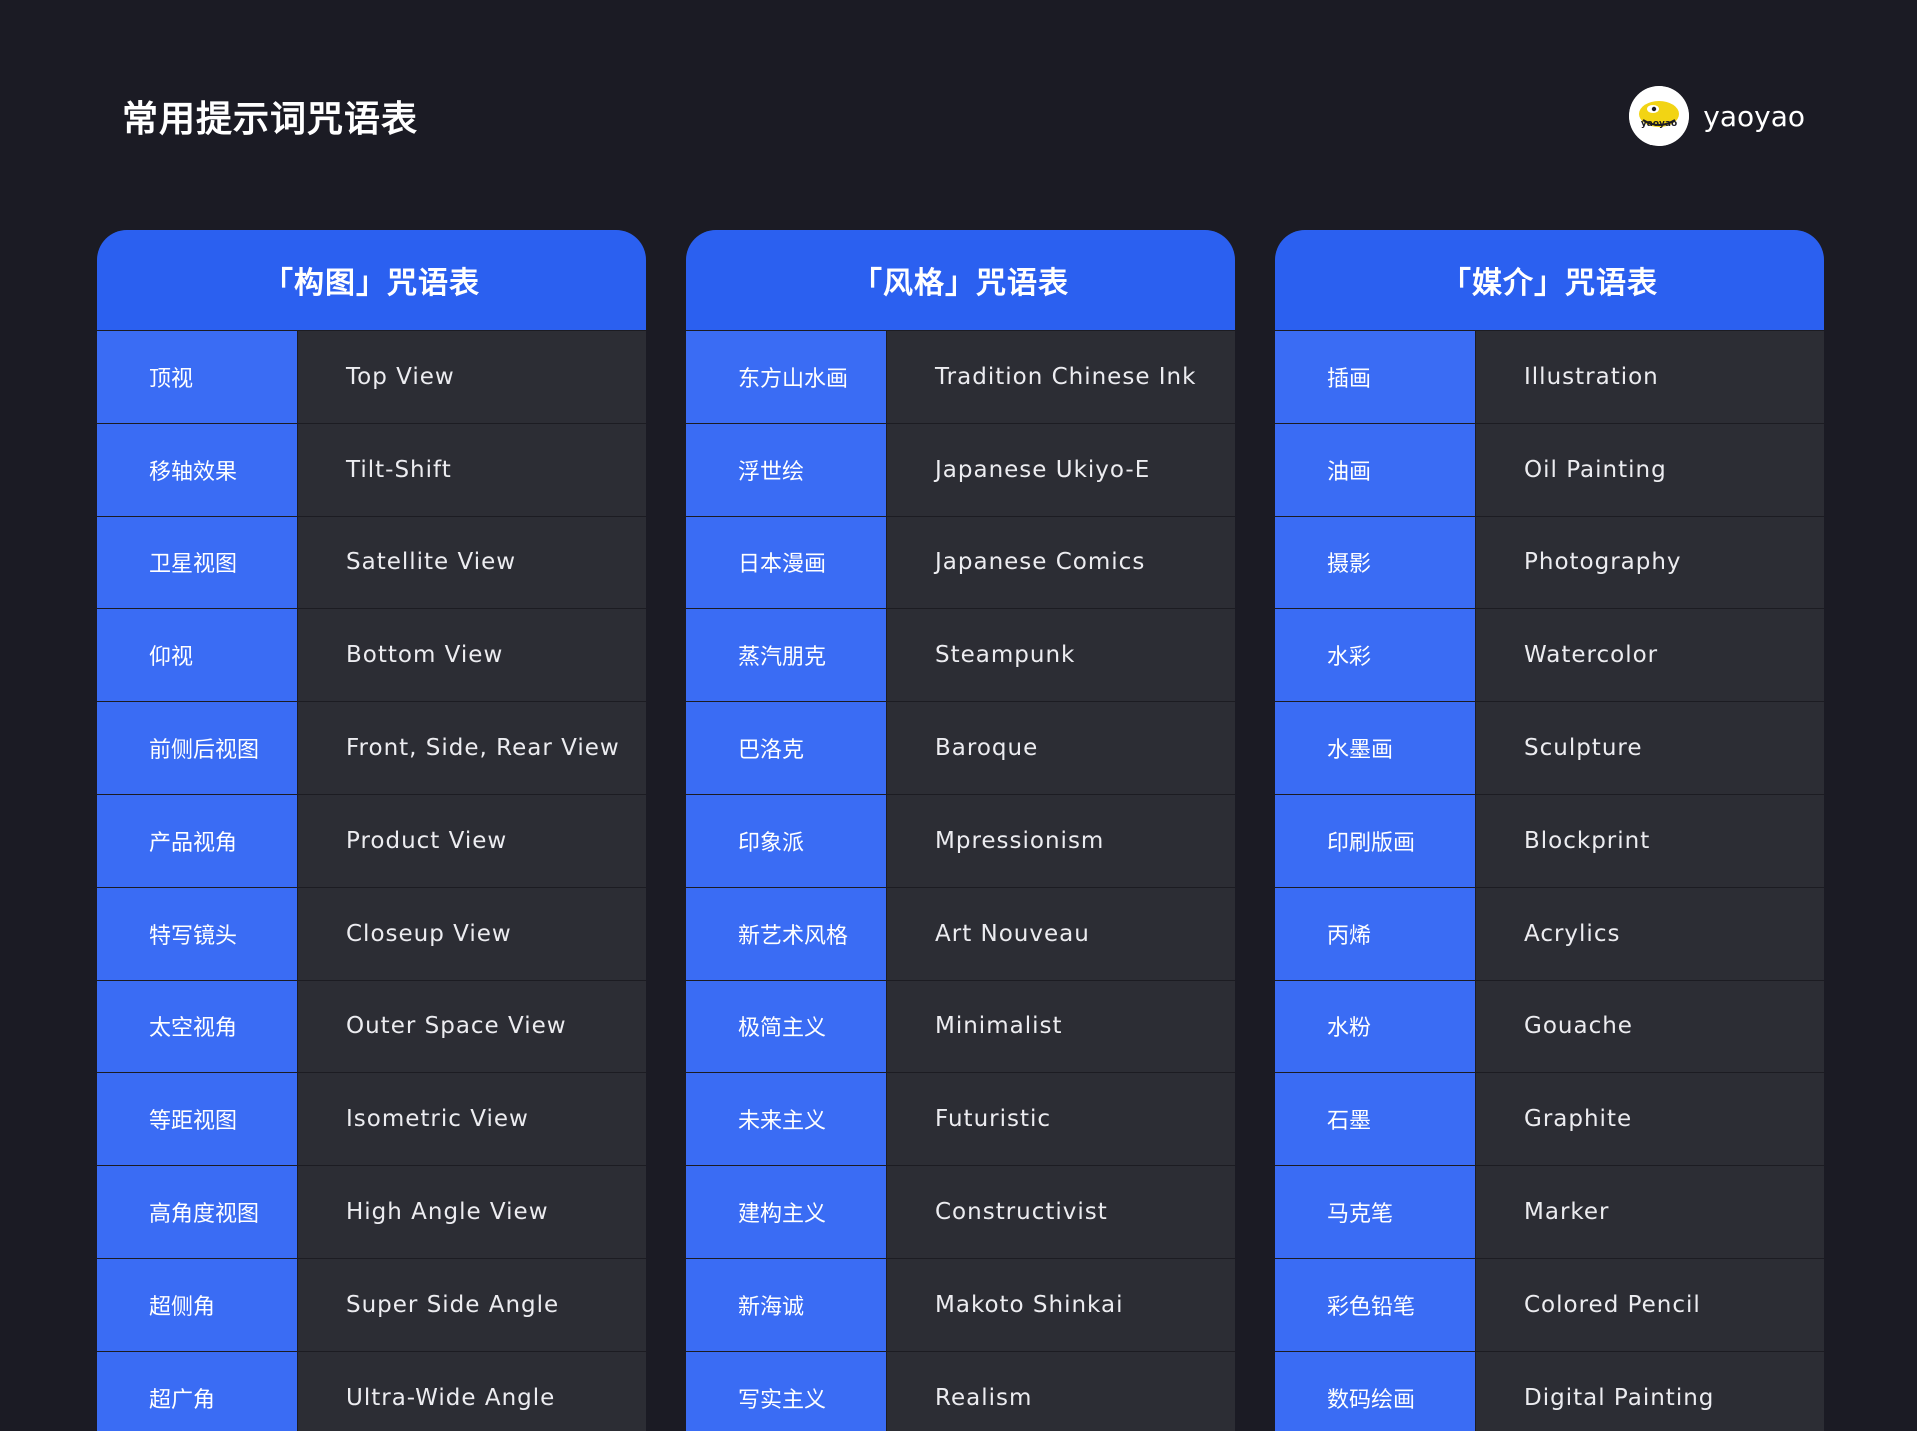 The height and width of the screenshot is (1431, 1917). What do you see at coordinates (197, 562) in the screenshot?
I see `cell-chinese-term: 卫星视图` at bounding box center [197, 562].